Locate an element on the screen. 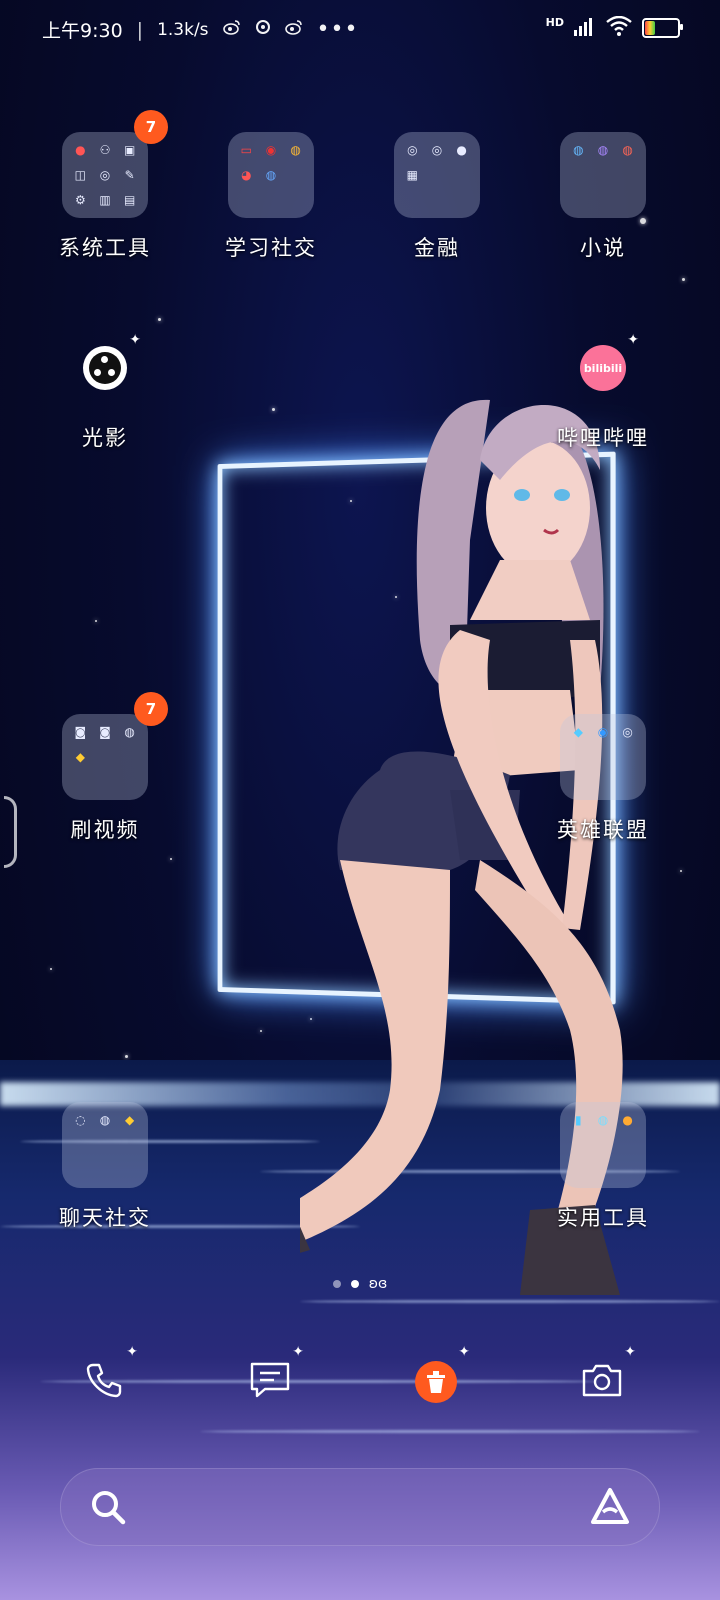 The height and width of the screenshot is (1600, 720). dock-delete: ✦ is located at coordinates (438, 1378).